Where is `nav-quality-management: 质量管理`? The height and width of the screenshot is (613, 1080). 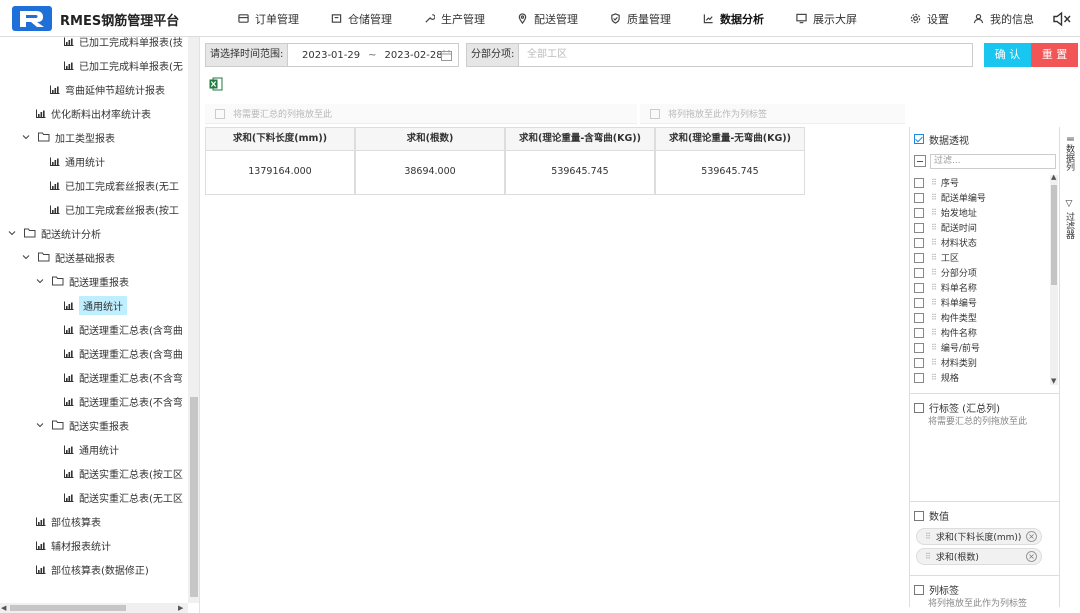 nav-quality-management: 质量管理 is located at coordinates (640, 18).